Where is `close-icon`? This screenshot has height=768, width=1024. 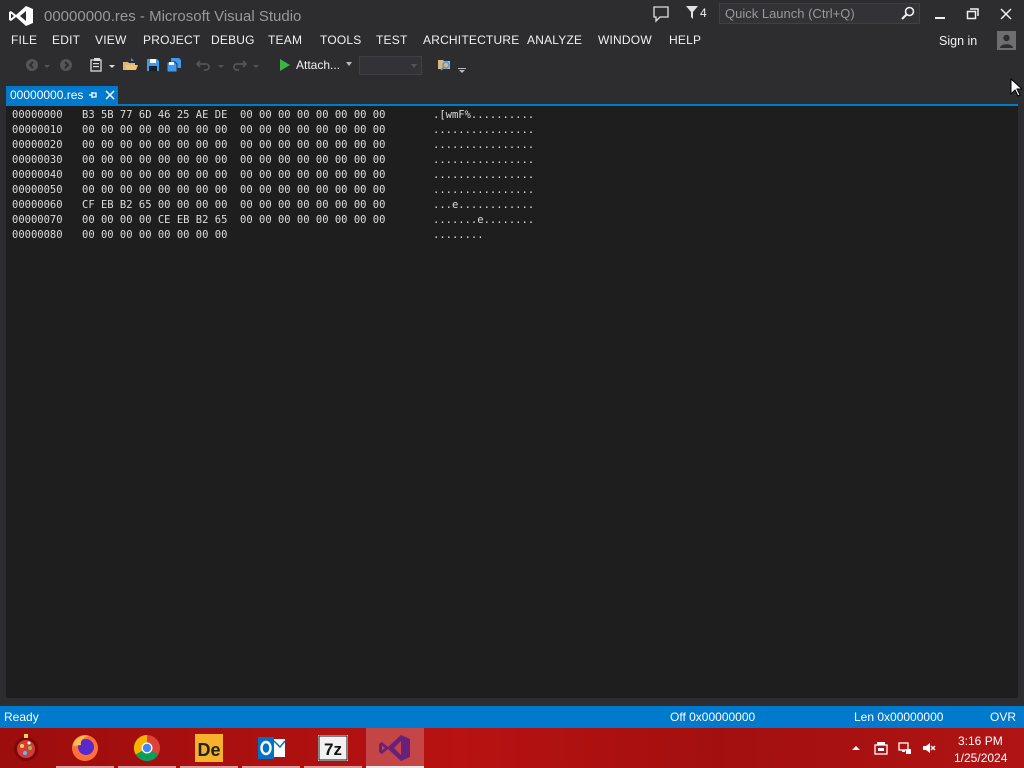 close-icon is located at coordinates (1006, 14).